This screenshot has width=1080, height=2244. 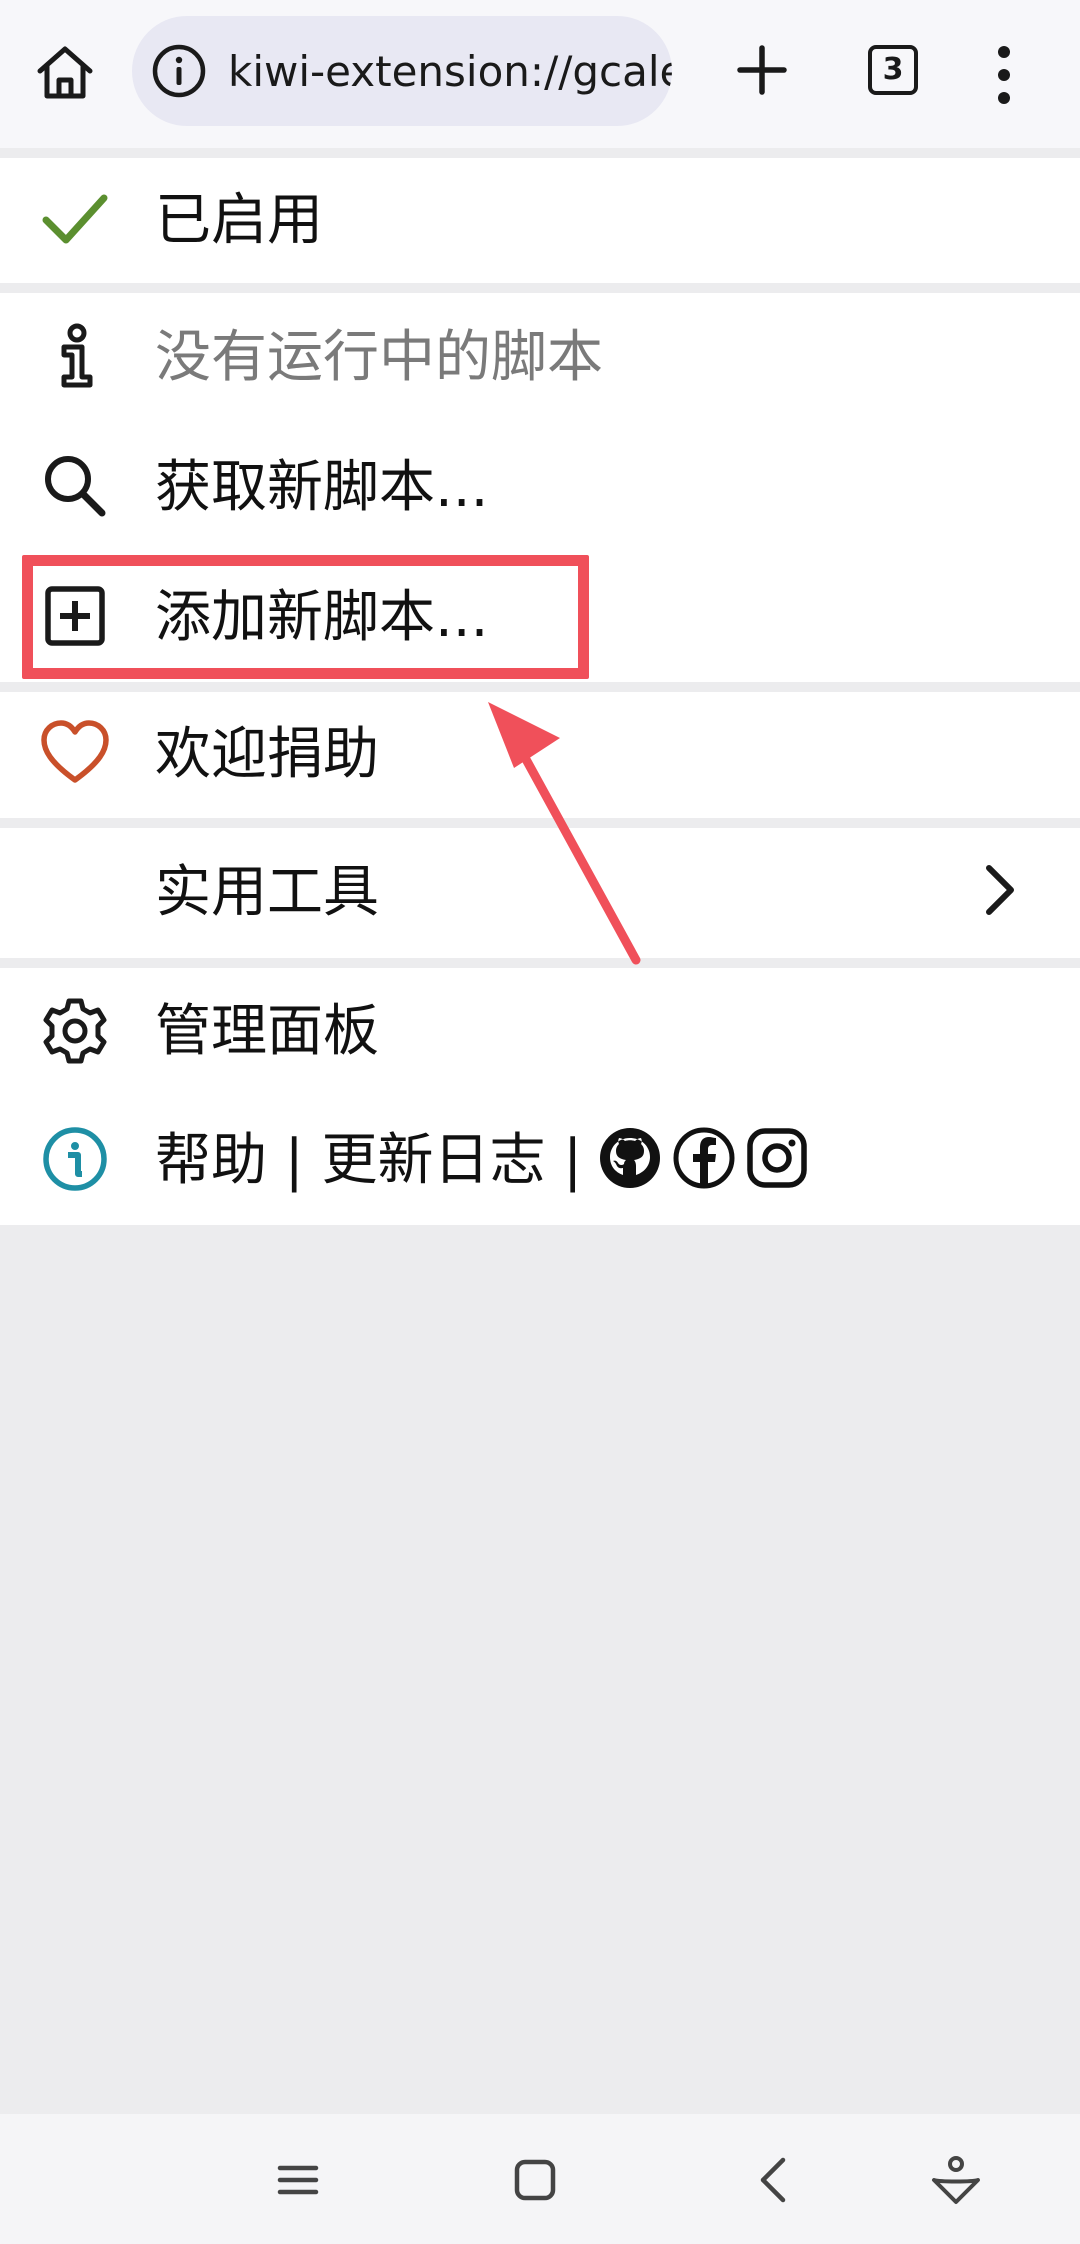 What do you see at coordinates (298, 2180) in the screenshot?
I see `recent-apps-icon` at bounding box center [298, 2180].